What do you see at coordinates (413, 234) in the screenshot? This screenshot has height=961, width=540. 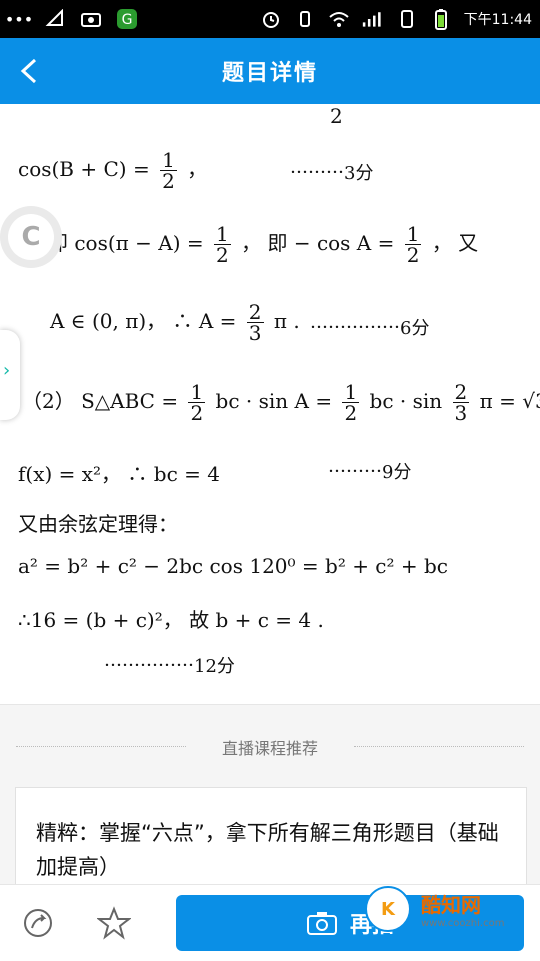 I see `line2-frac2-num: 1` at bounding box center [413, 234].